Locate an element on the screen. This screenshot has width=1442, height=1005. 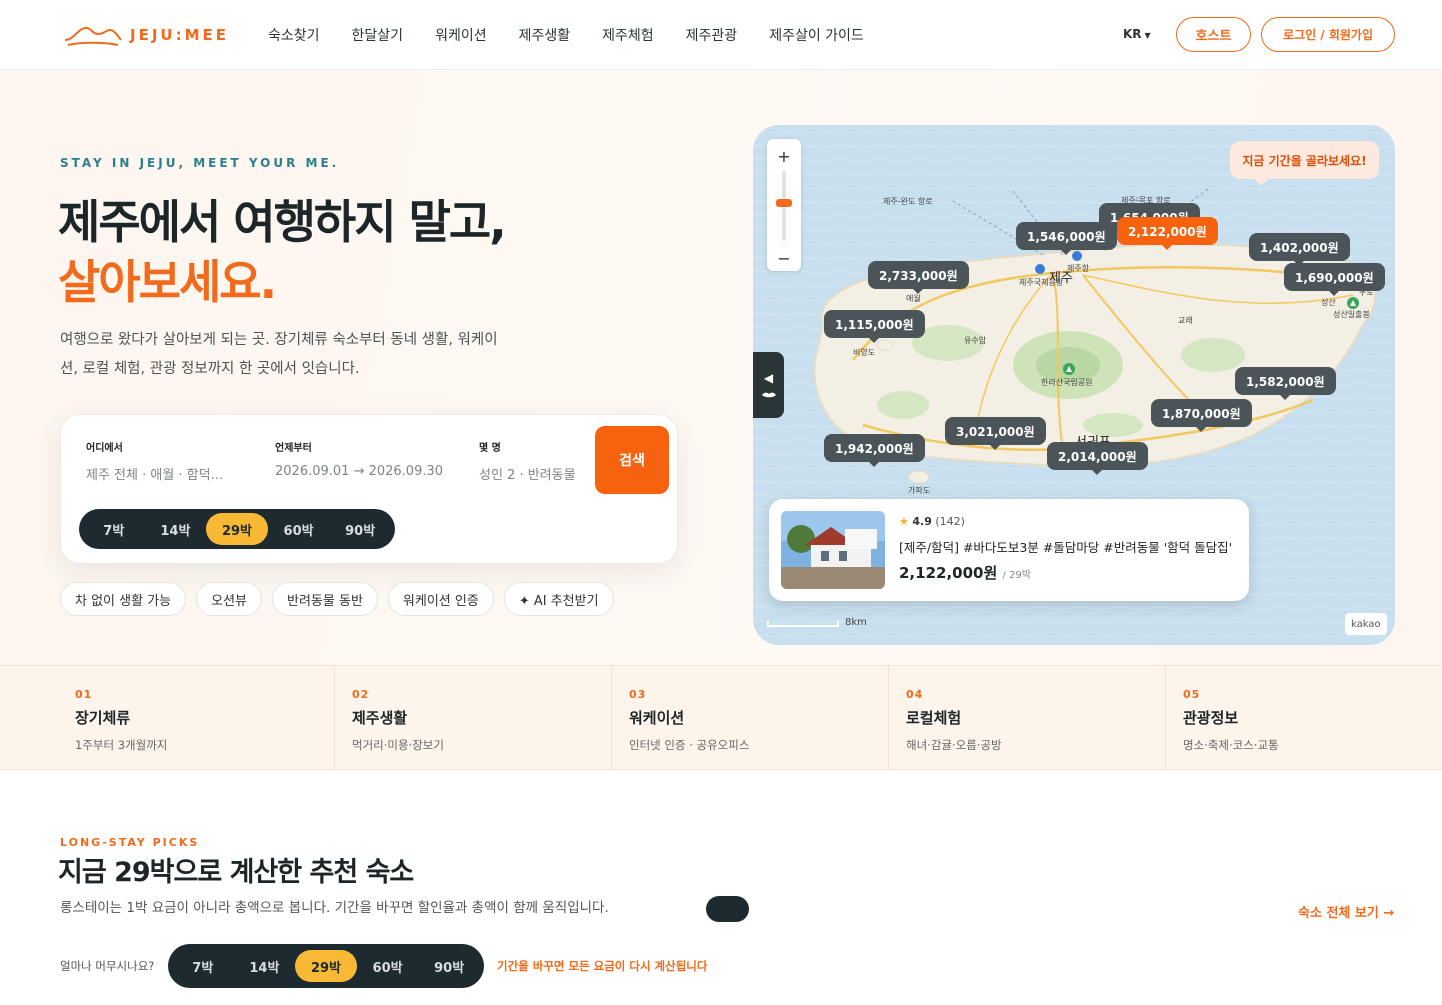
category-number: 05 is located at coordinates (1192, 694).